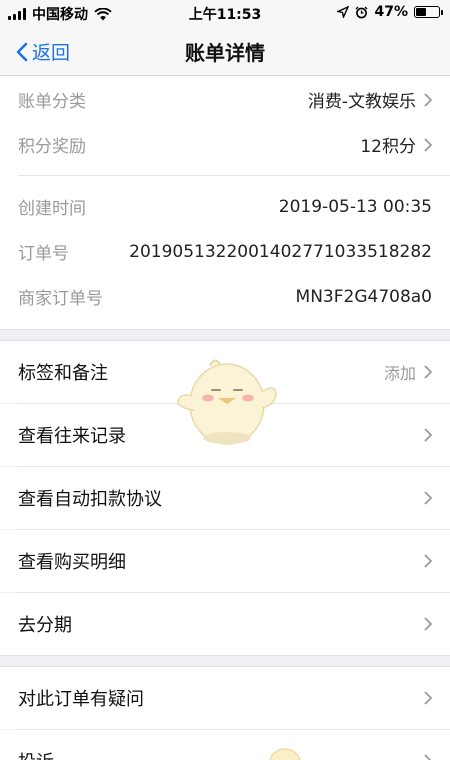 This screenshot has width=450, height=760. Describe the element at coordinates (225, 745) in the screenshot. I see `complaint-row: 投诉` at that location.